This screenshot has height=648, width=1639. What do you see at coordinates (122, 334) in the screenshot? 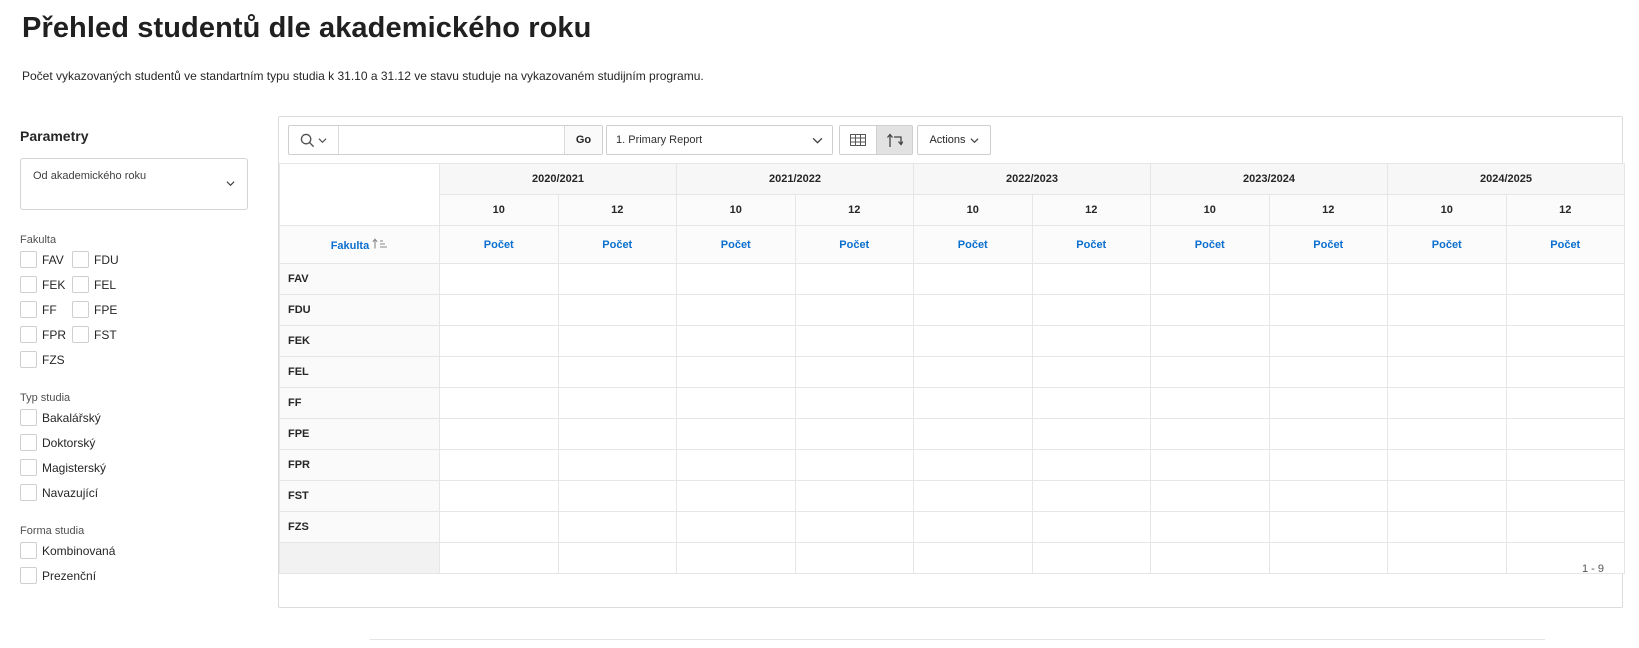
I see `checkbox-fst: FST` at bounding box center [122, 334].